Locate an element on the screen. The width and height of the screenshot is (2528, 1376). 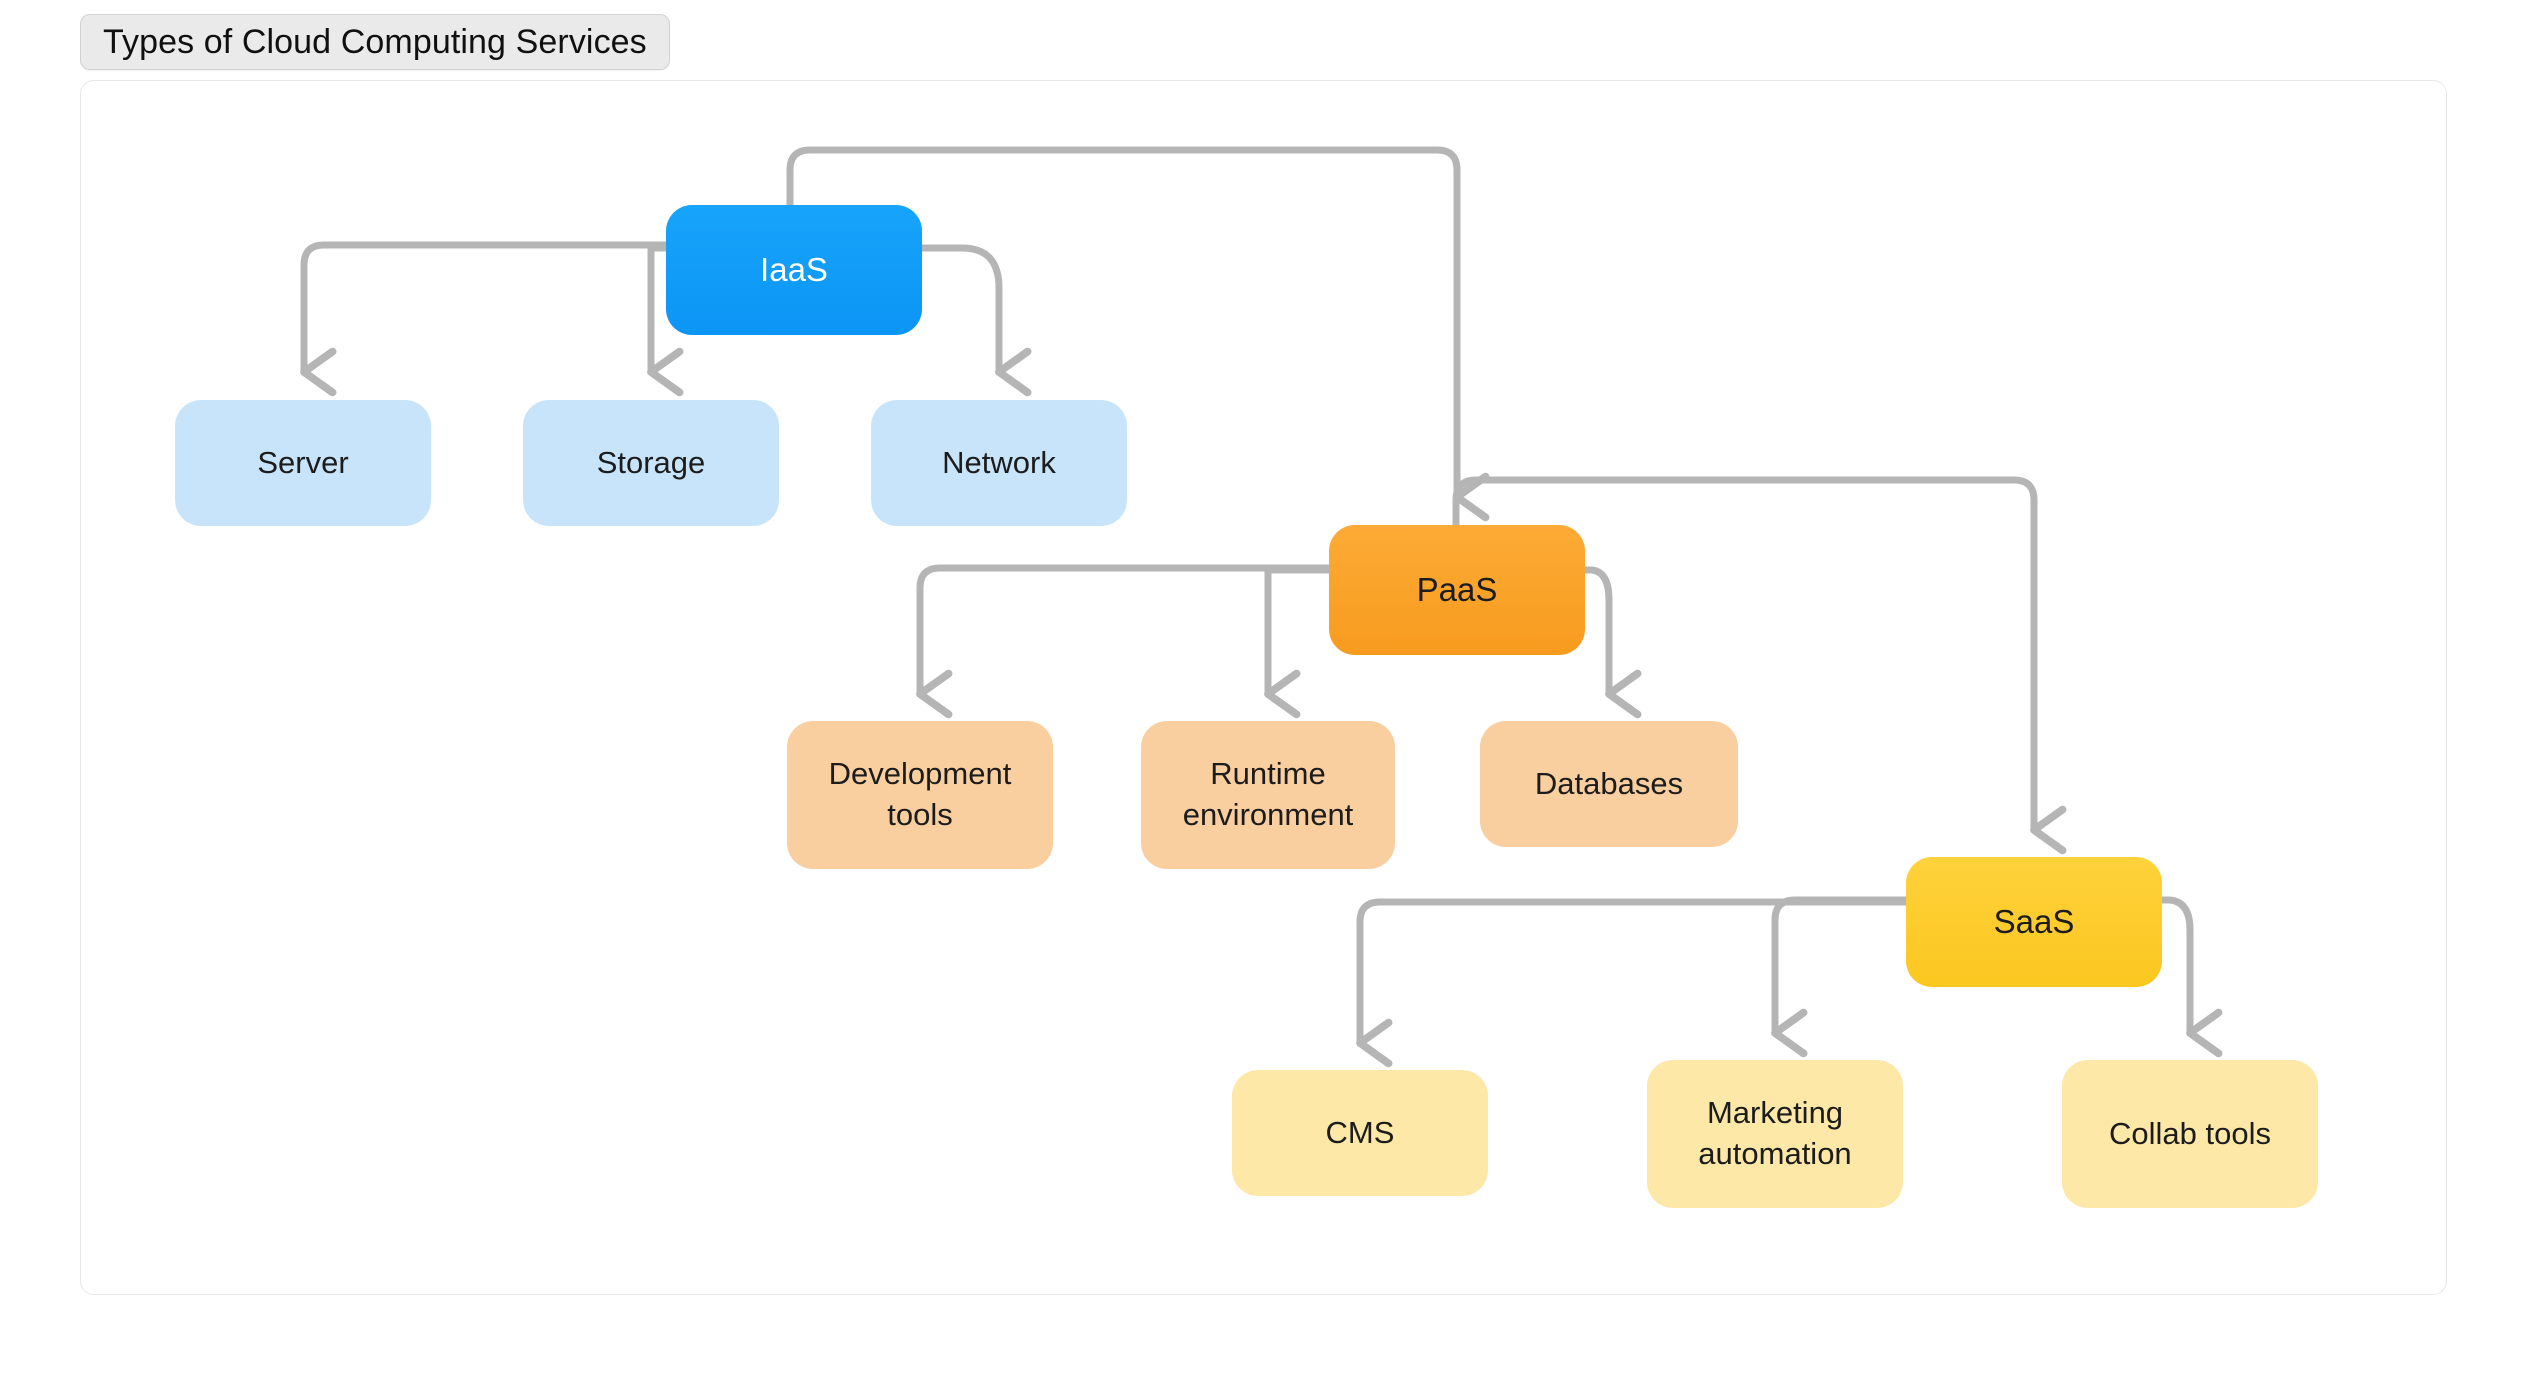
node-label-saas: SaaS is located at coordinates (2034, 922).